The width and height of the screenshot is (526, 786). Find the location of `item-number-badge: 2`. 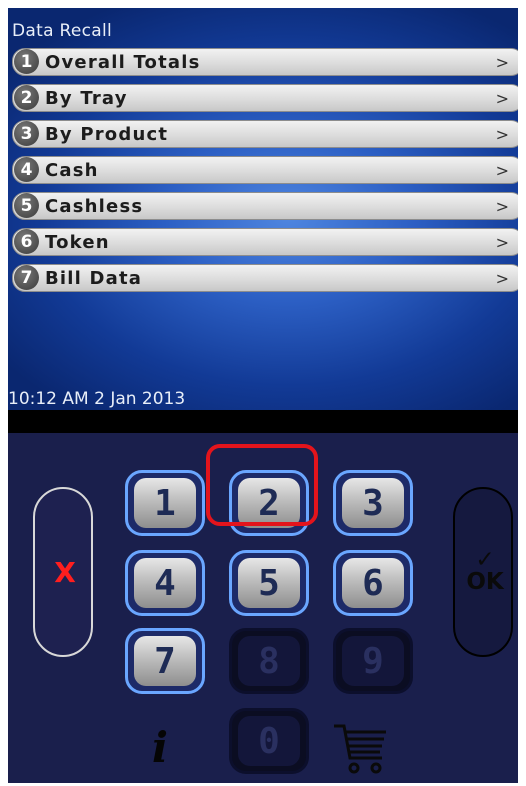

item-number-badge: 2 is located at coordinates (26, 97).